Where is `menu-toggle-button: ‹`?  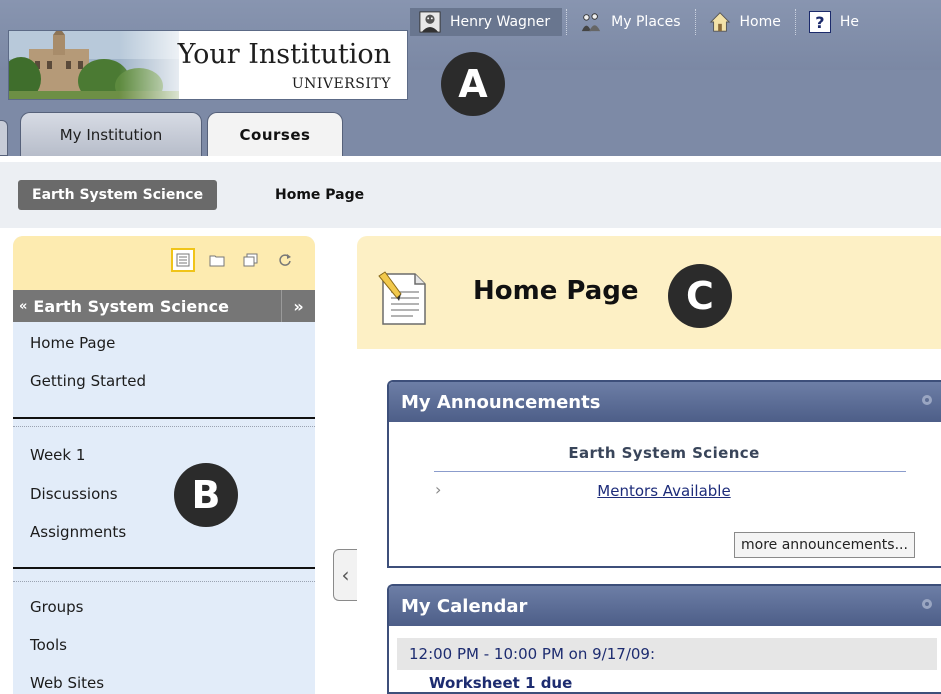
menu-toggle-button: ‹ is located at coordinates (345, 575).